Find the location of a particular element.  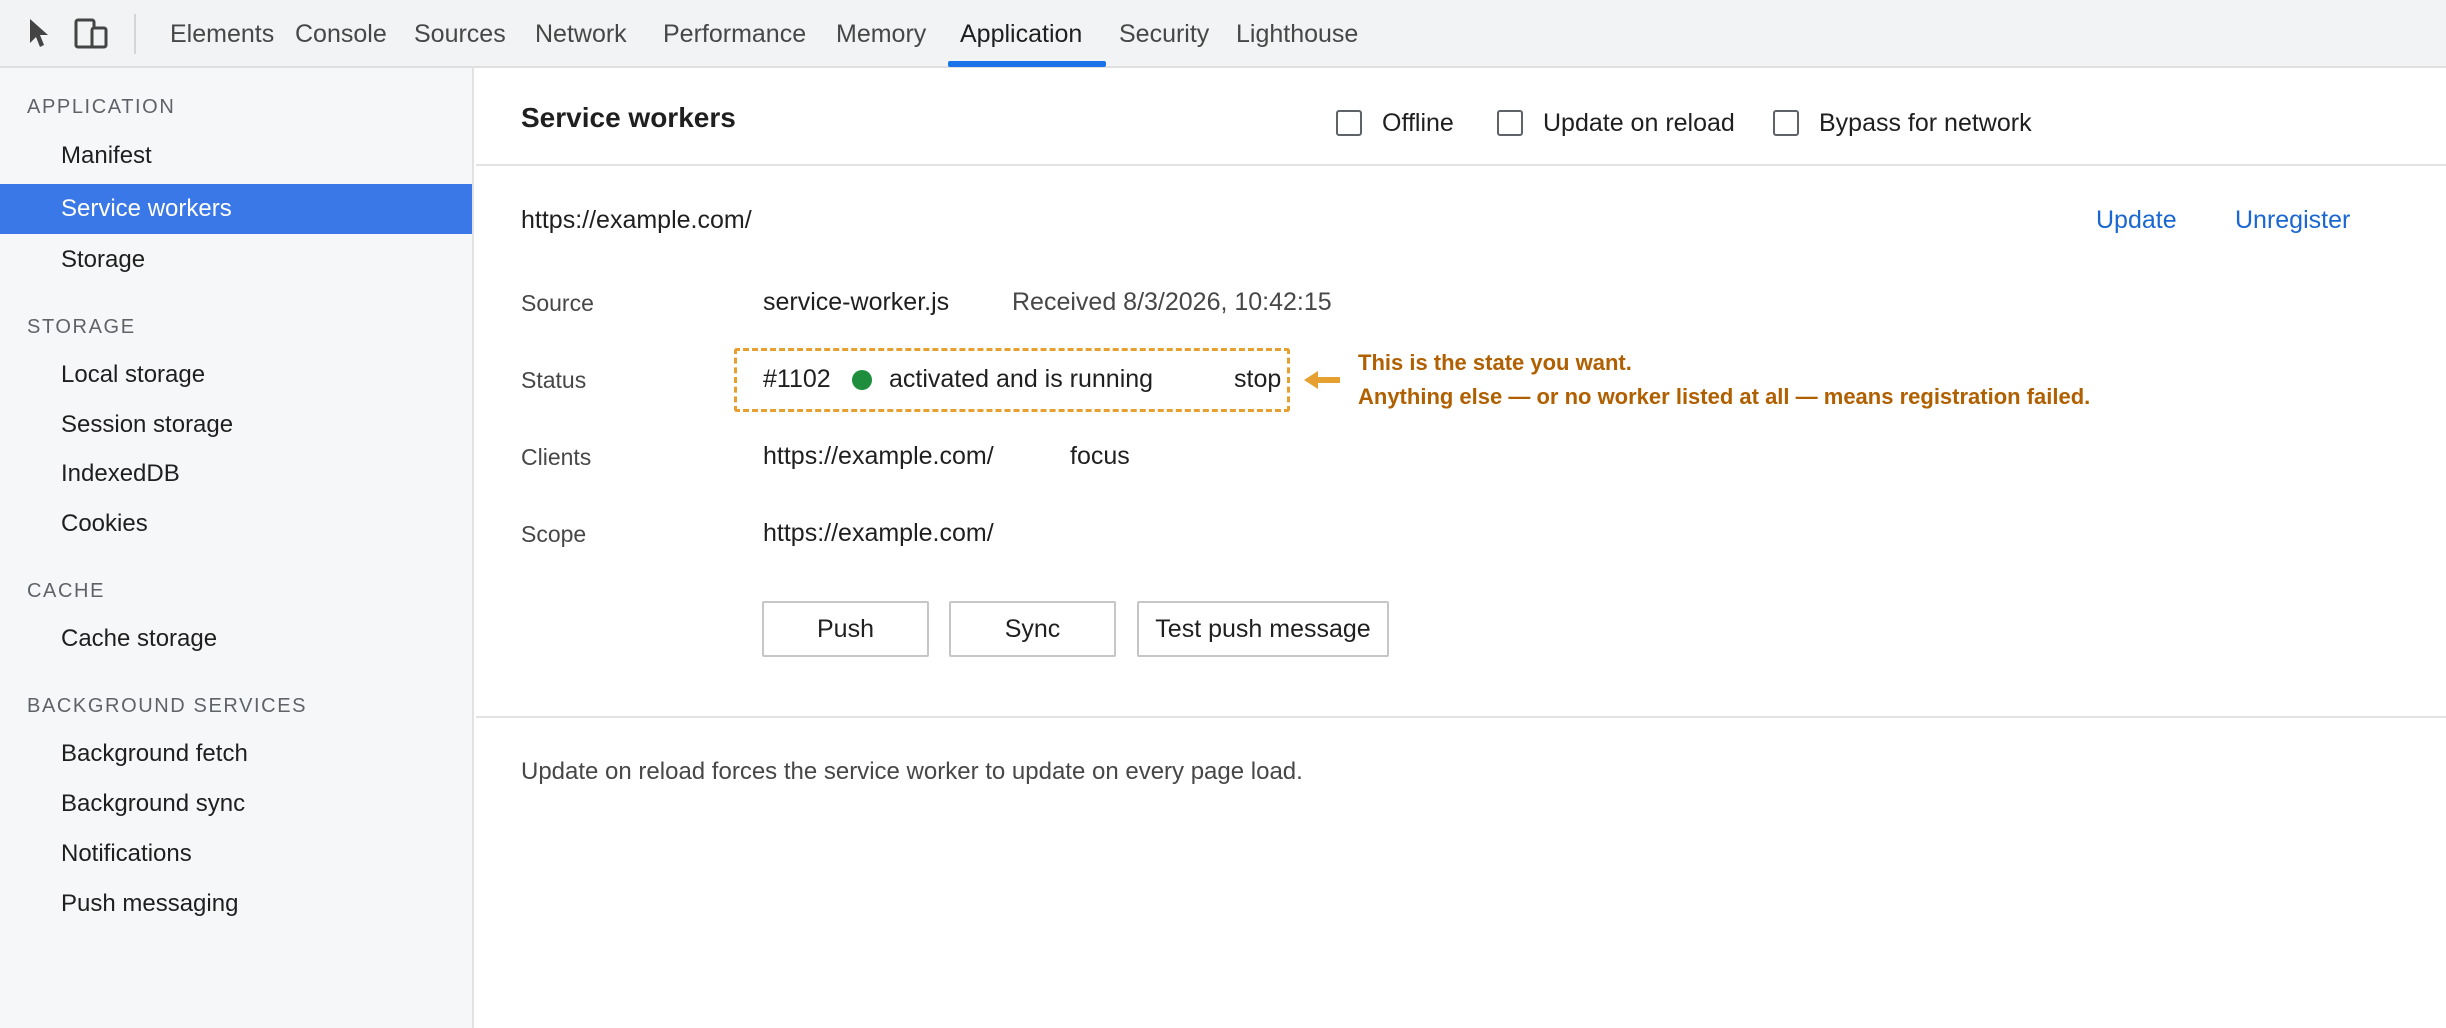

status-label: Status is located at coordinates (554, 380).